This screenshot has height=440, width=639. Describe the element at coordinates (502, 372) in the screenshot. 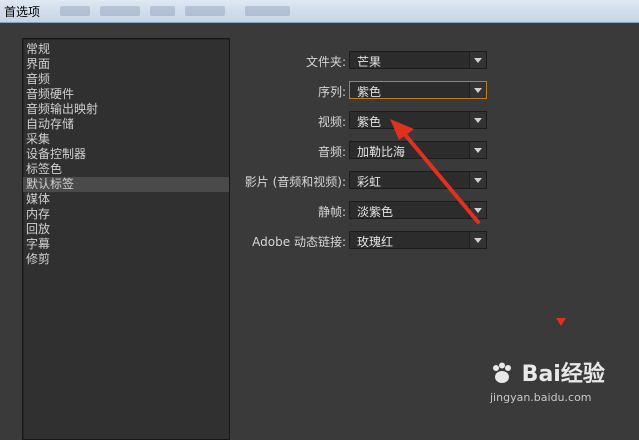

I see `paw-icon` at that location.